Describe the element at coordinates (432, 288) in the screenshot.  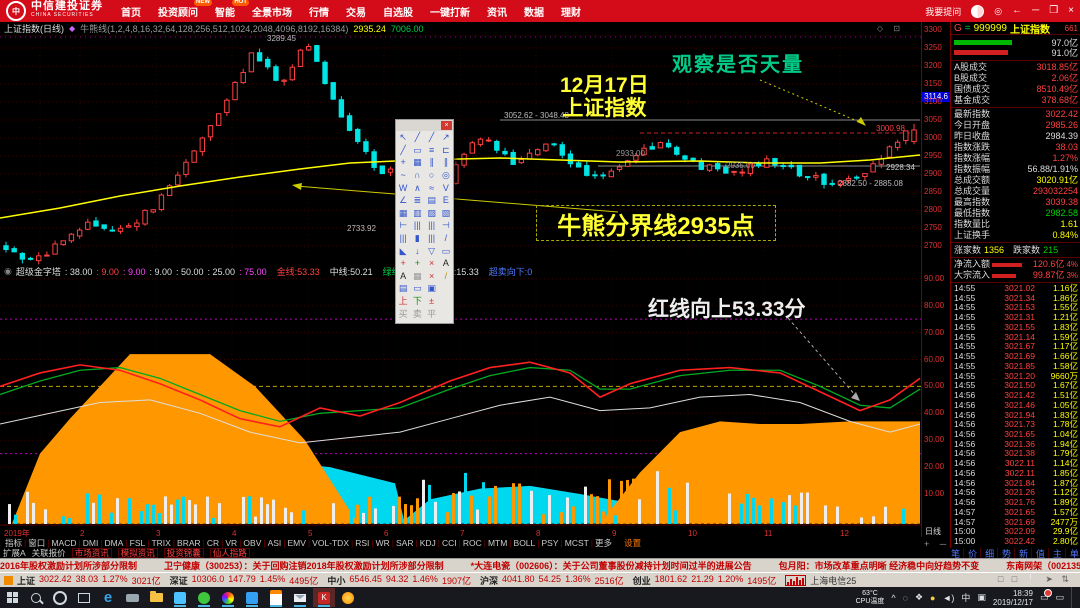
I see `draw-tool-icon: ▣` at that location.